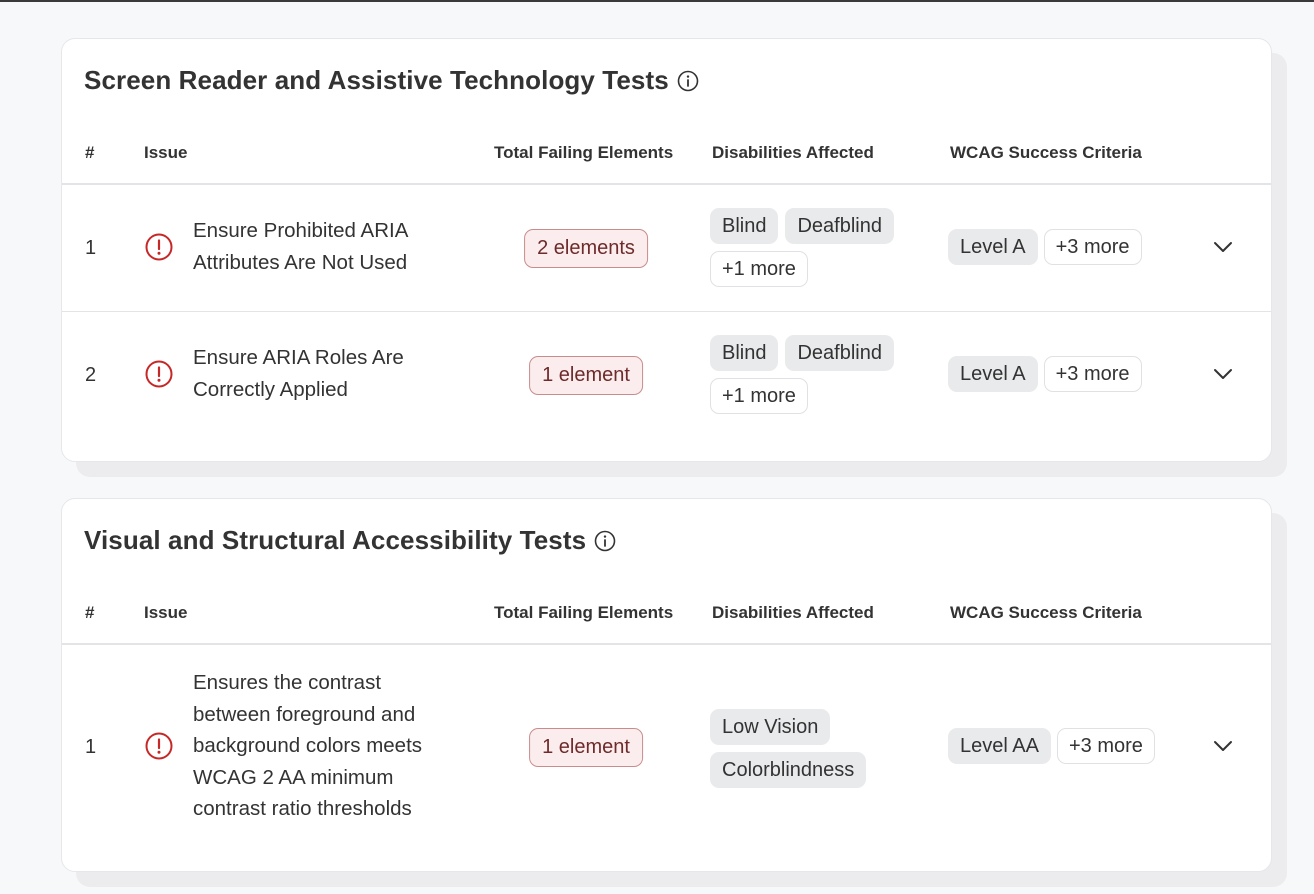 Image resolution: width=1314 pixels, height=894 pixels. I want to click on disability-tag: Colorblindness, so click(788, 770).